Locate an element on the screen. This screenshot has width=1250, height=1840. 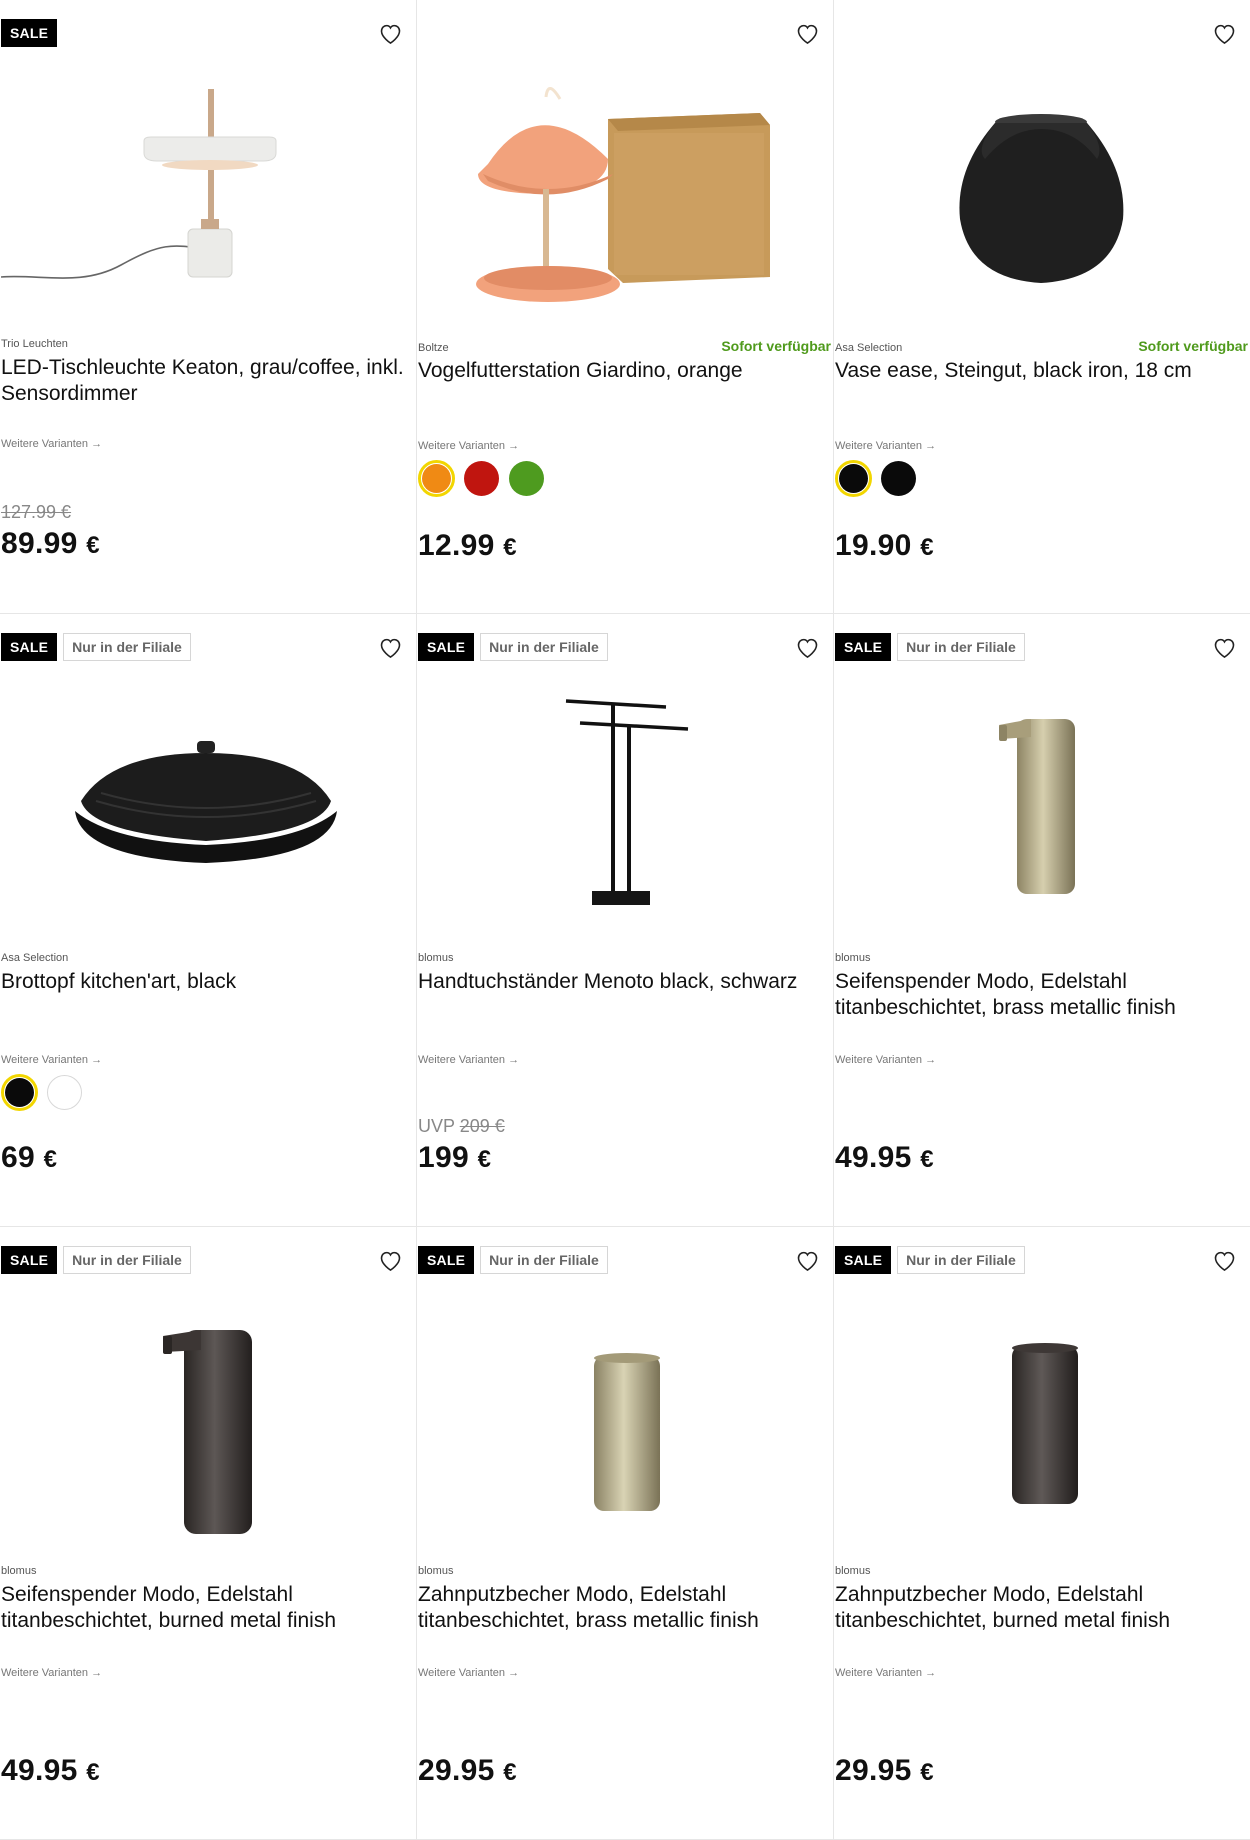
product-title: Vase ease, Steingut, black iron, 18 cm is located at coordinates (1040, 371).